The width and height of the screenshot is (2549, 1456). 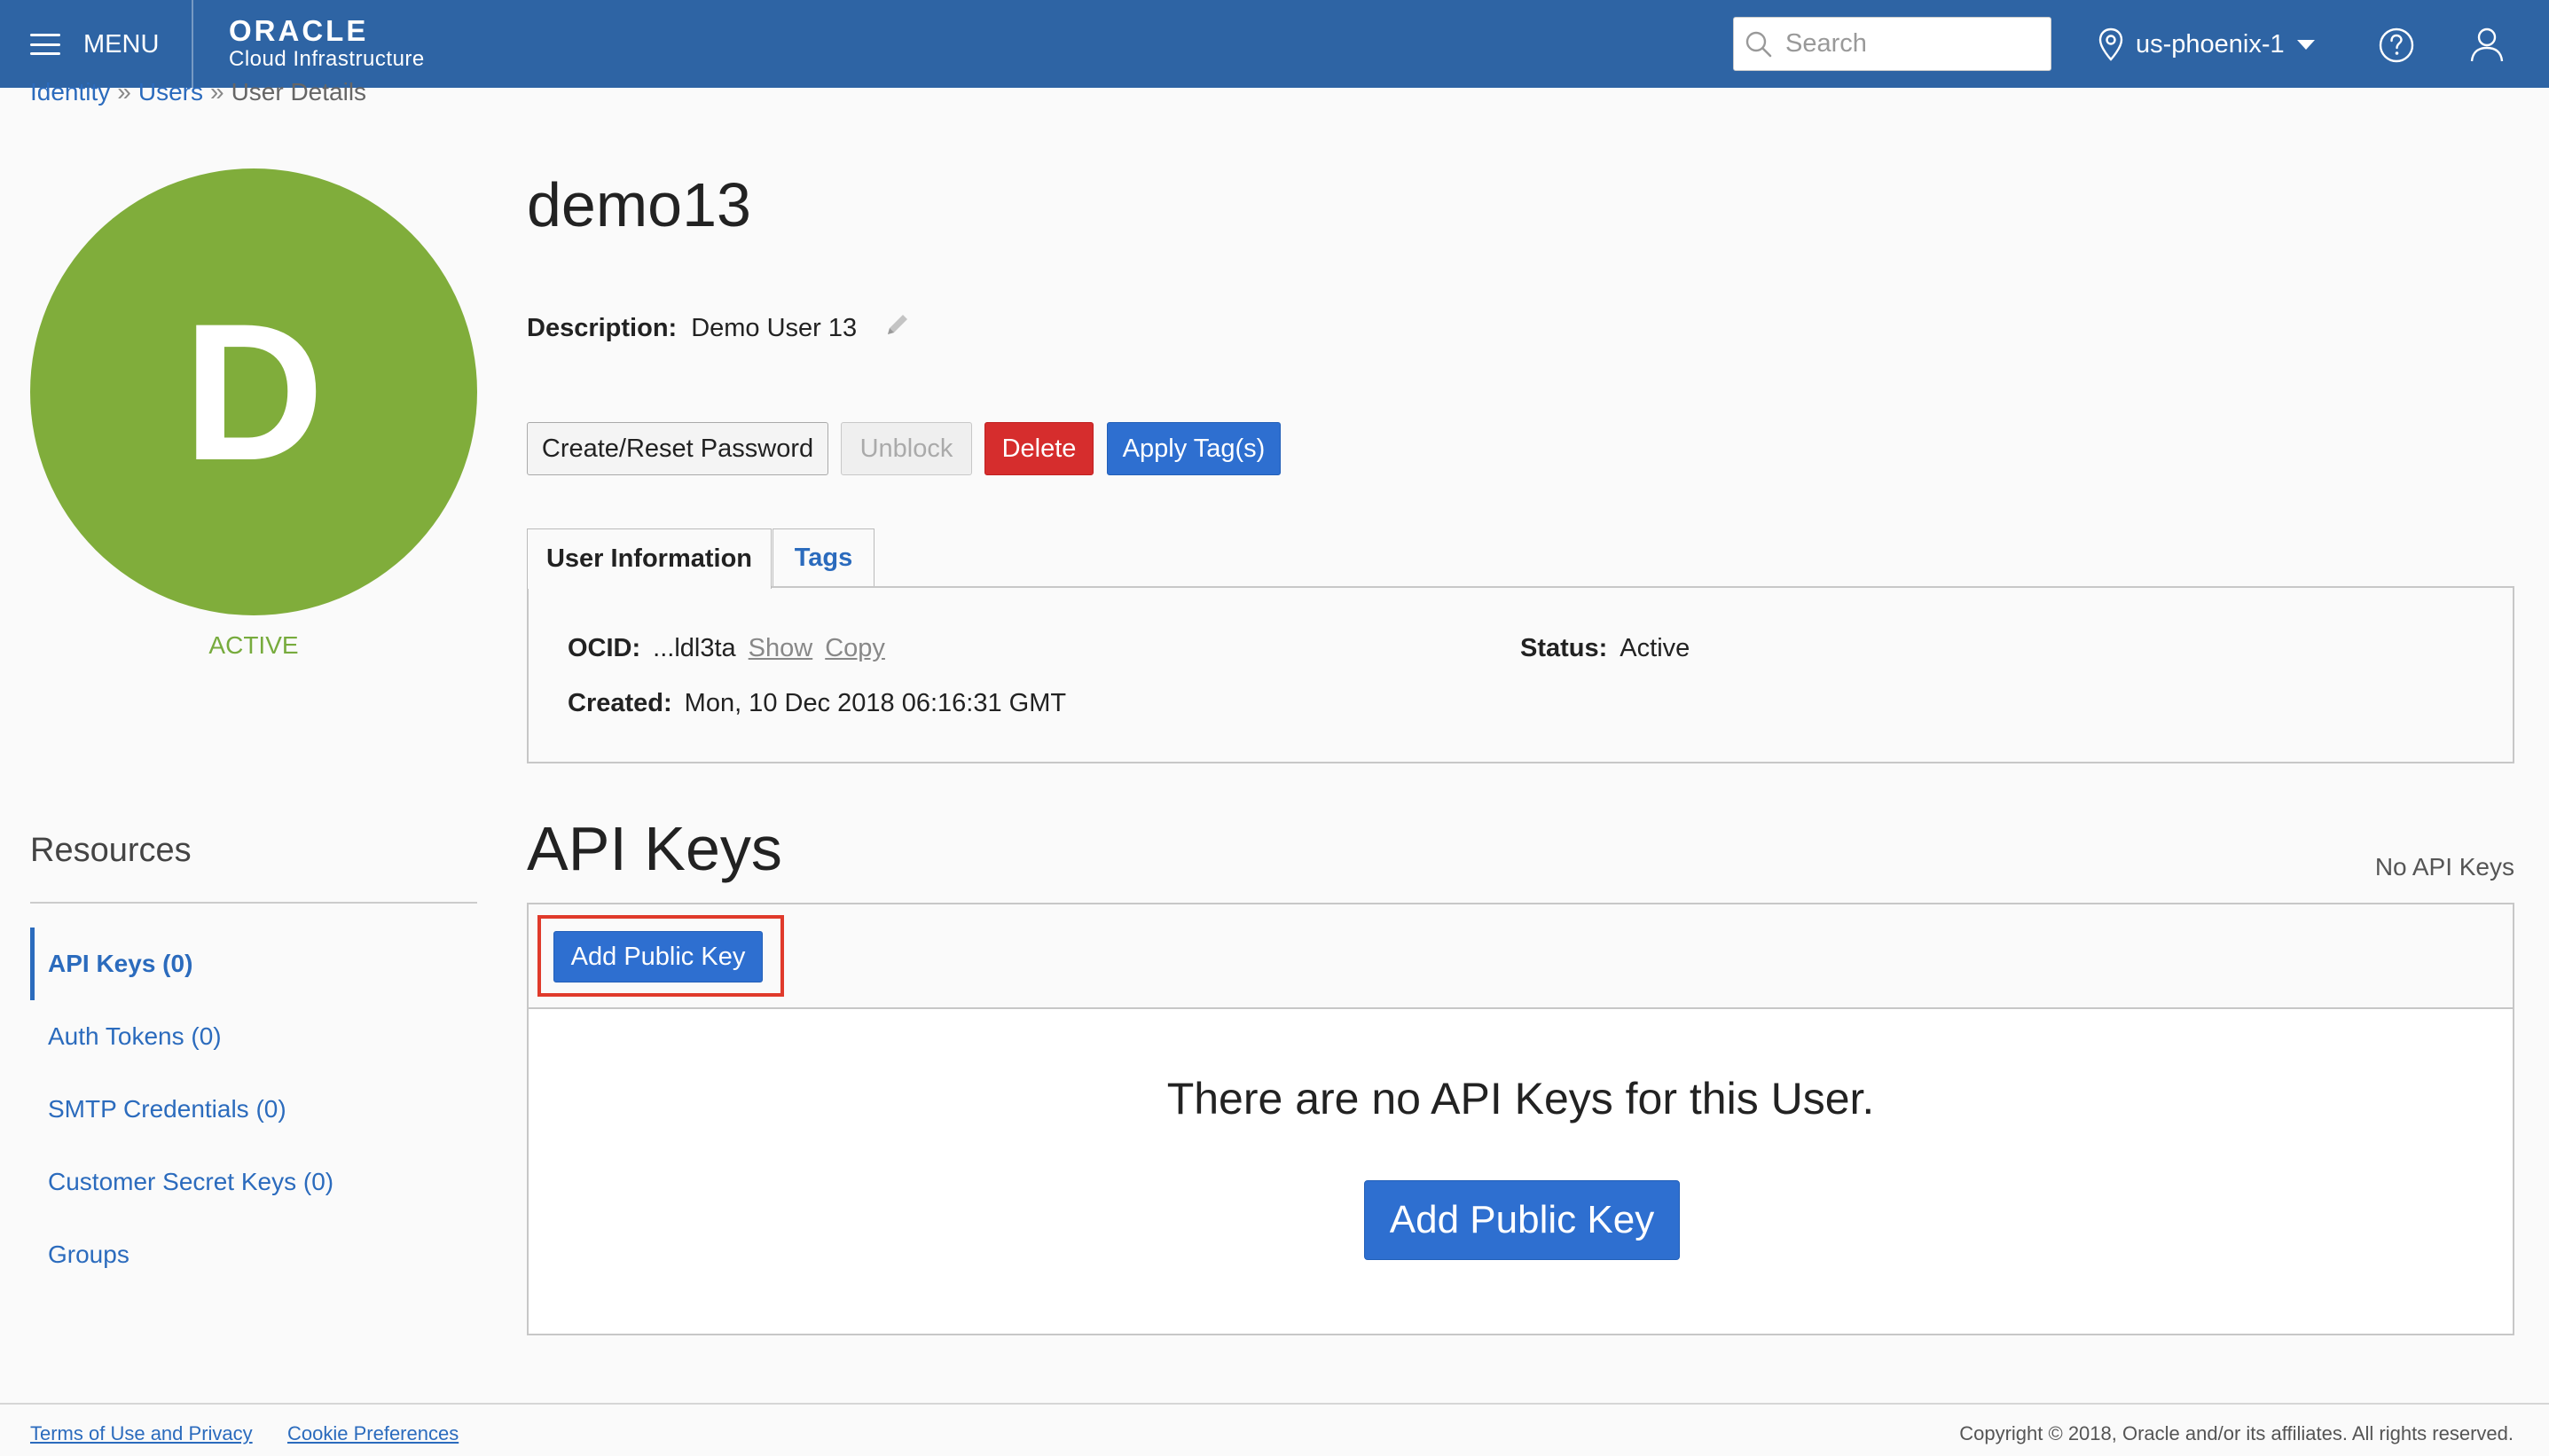 I want to click on menu-button: MENU, so click(x=95, y=44).